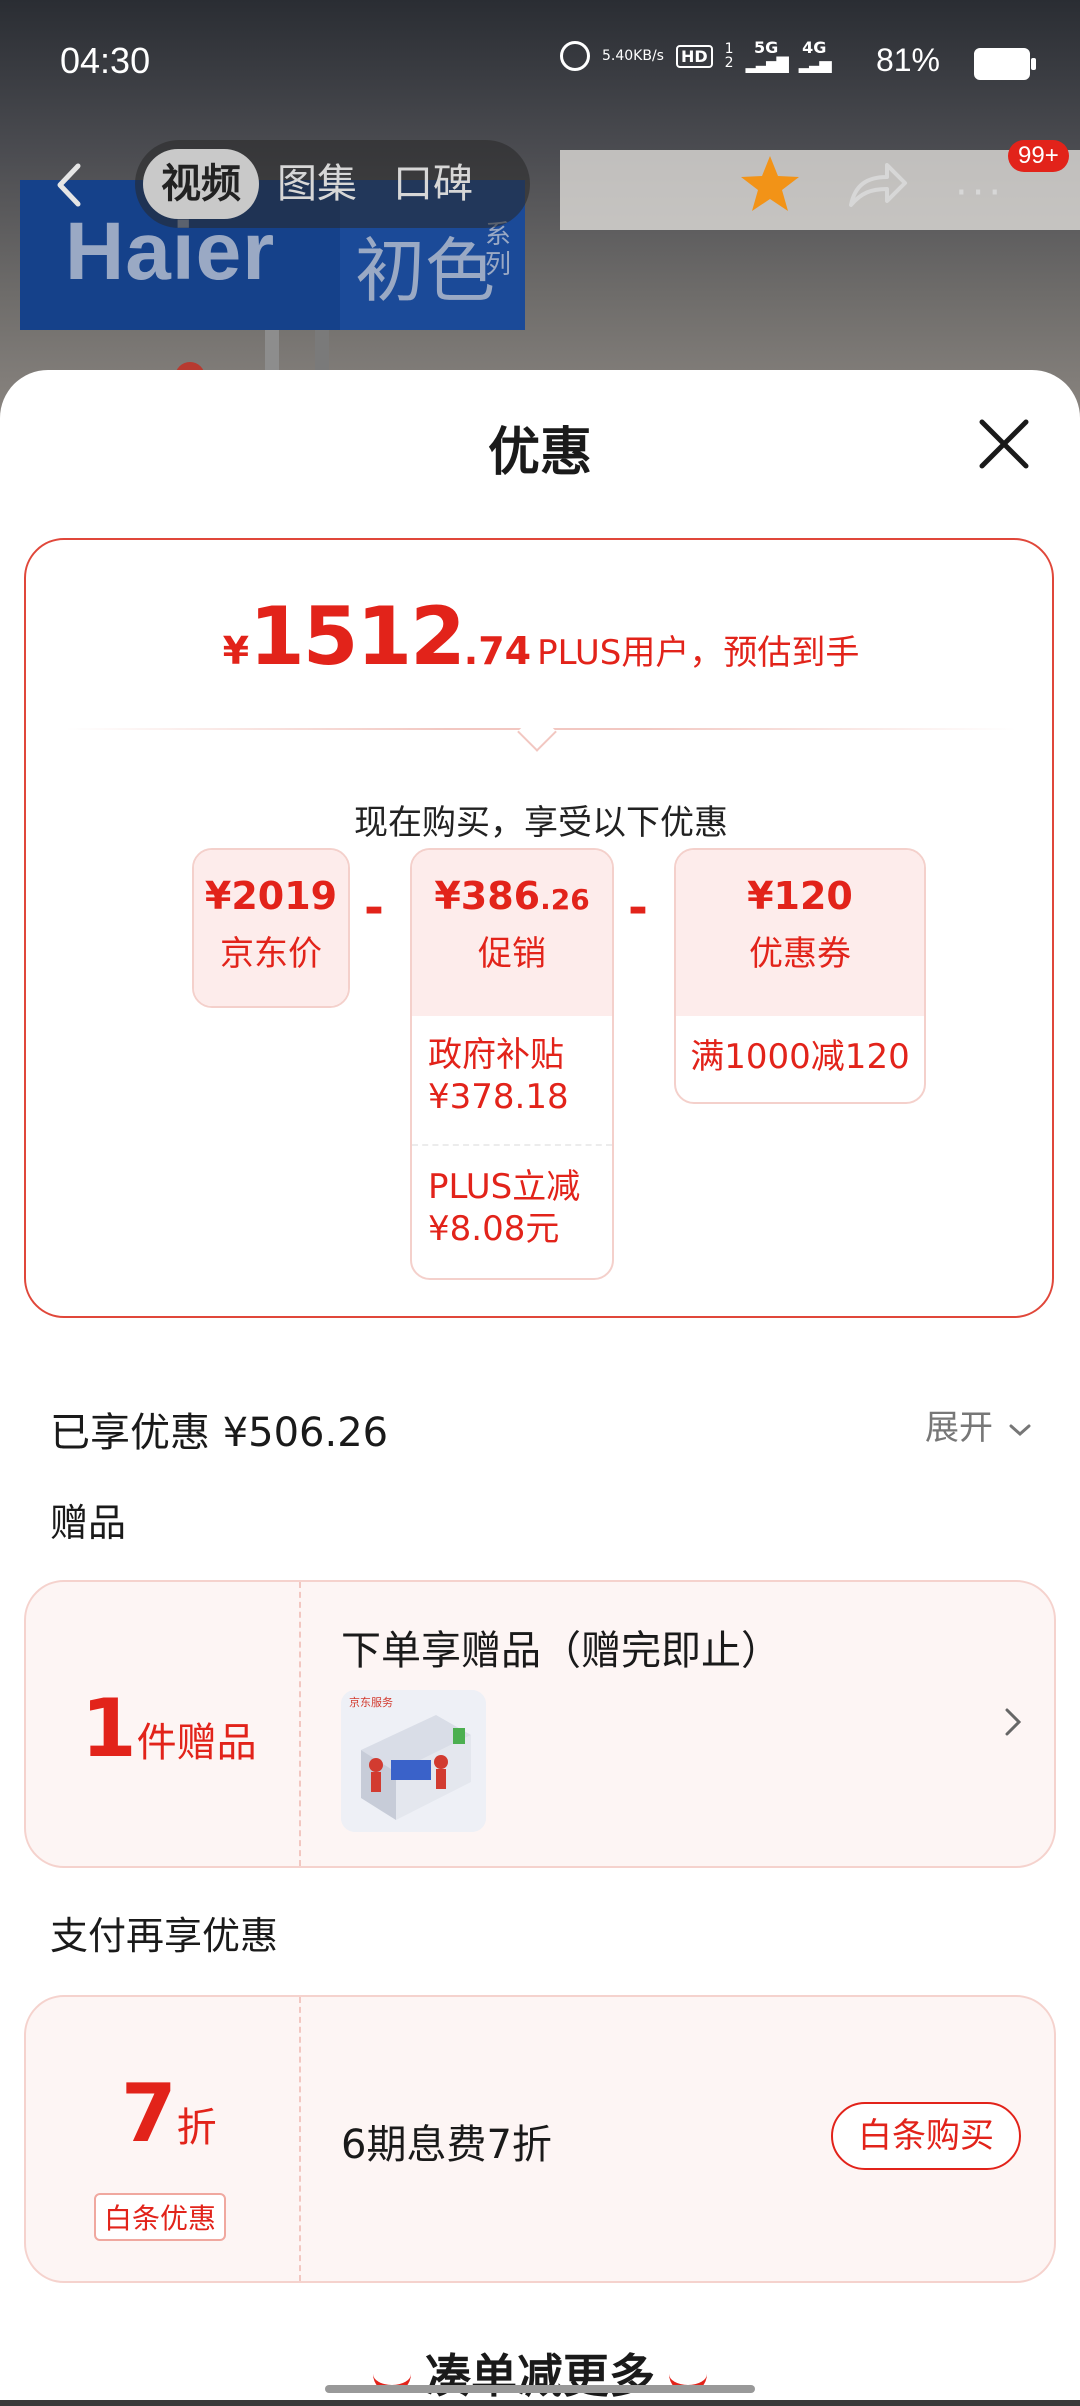  Describe the element at coordinates (729, 63) in the screenshot. I see `sim-slot-bottom: 2` at that location.